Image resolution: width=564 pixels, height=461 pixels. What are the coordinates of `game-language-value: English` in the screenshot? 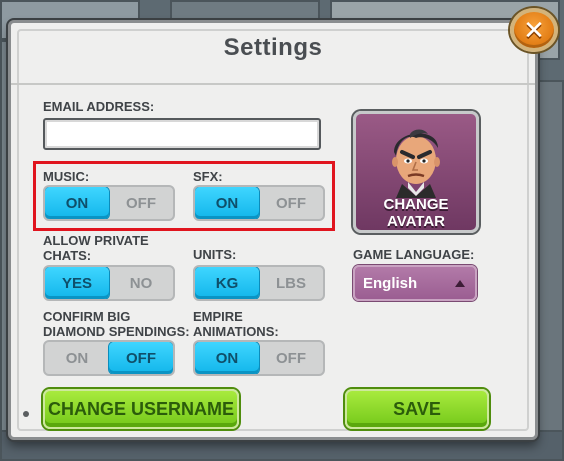 It's located at (390, 283).